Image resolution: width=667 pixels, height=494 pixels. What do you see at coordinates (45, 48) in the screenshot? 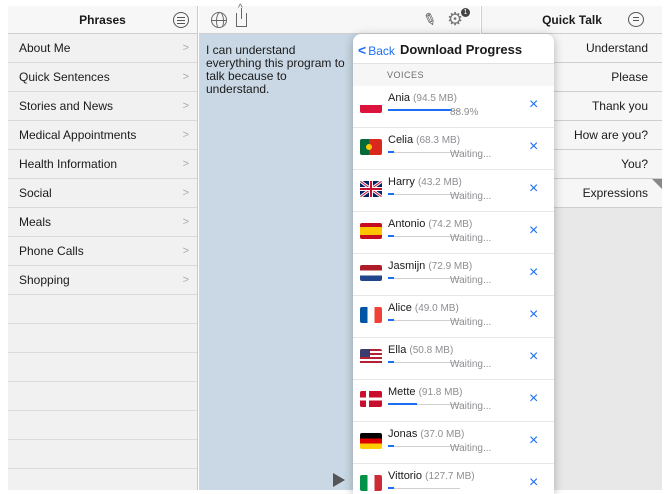
I see `phrase-item-label: About Me` at bounding box center [45, 48].